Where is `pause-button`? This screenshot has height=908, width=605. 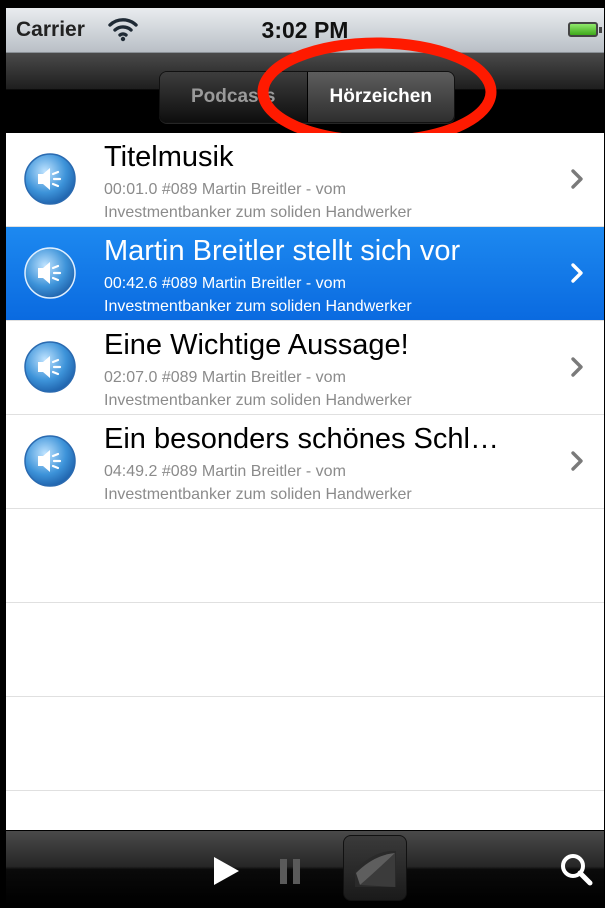 pause-button is located at coordinates (290, 871).